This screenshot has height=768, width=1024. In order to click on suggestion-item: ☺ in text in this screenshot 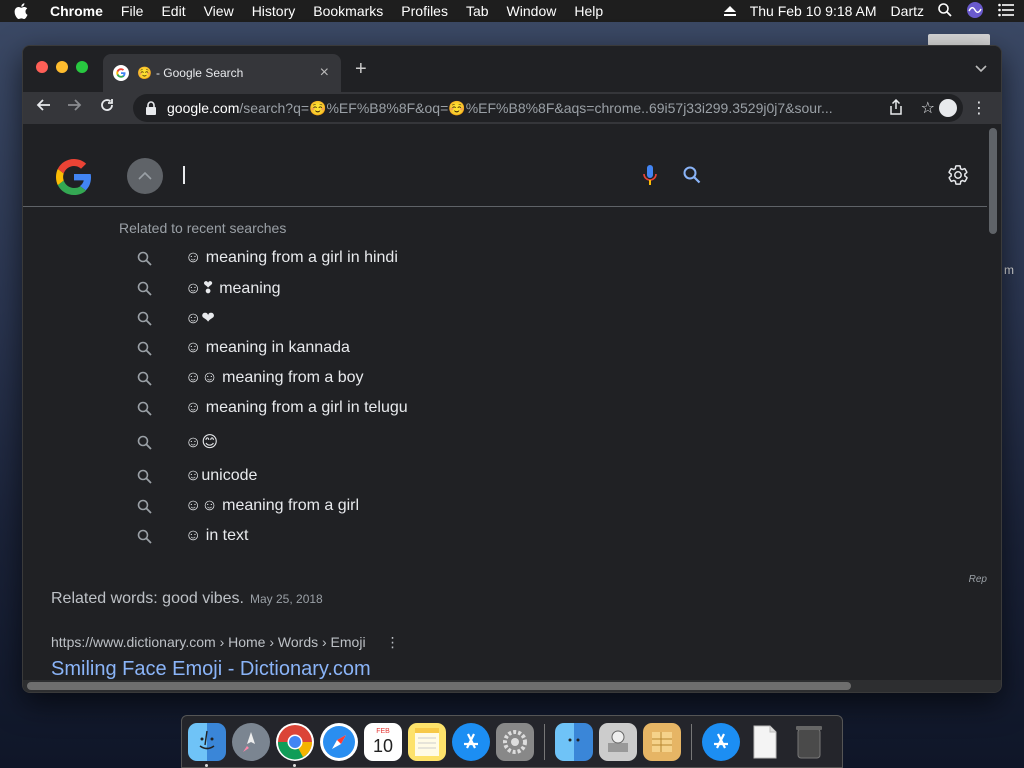, I will do `click(383, 536)`.